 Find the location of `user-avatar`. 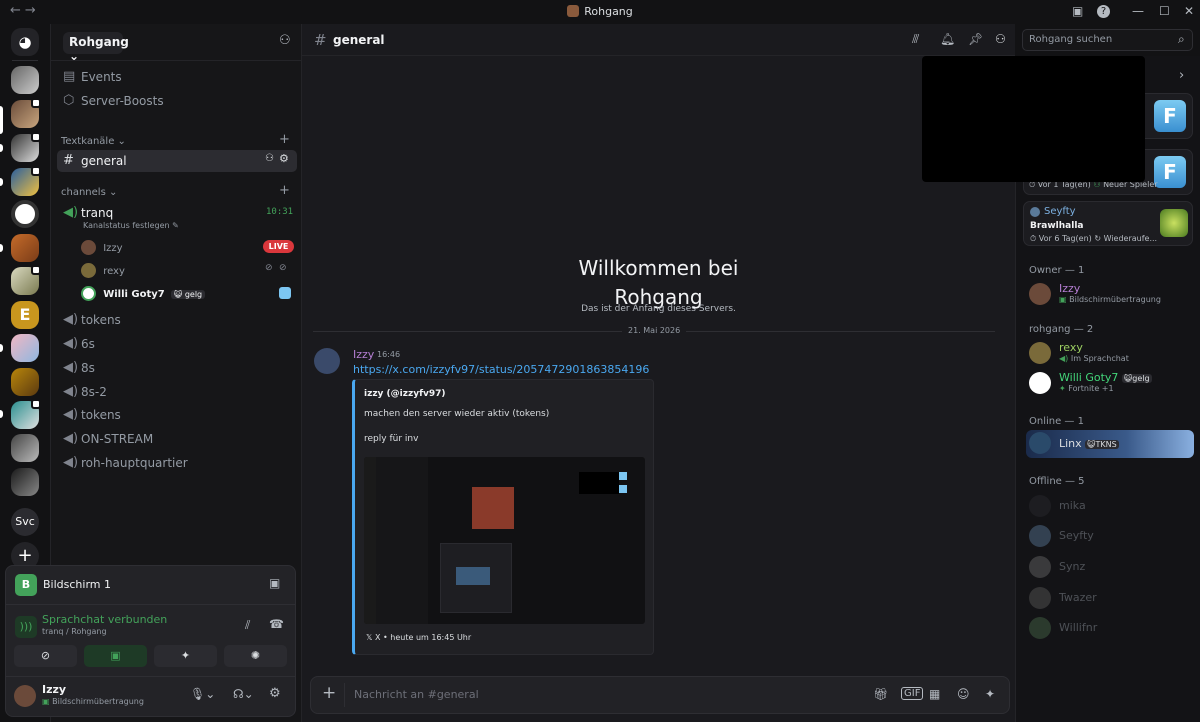

user-avatar is located at coordinates (25, 696).